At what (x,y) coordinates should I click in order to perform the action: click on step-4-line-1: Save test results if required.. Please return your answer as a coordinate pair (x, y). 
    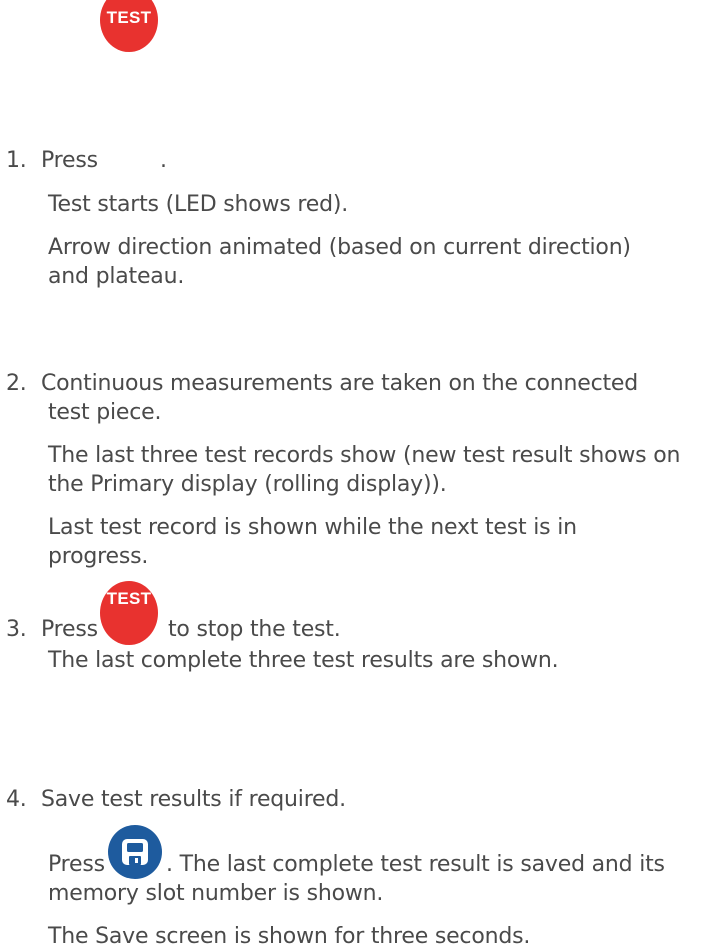
    Looking at the image, I should click on (193, 799).